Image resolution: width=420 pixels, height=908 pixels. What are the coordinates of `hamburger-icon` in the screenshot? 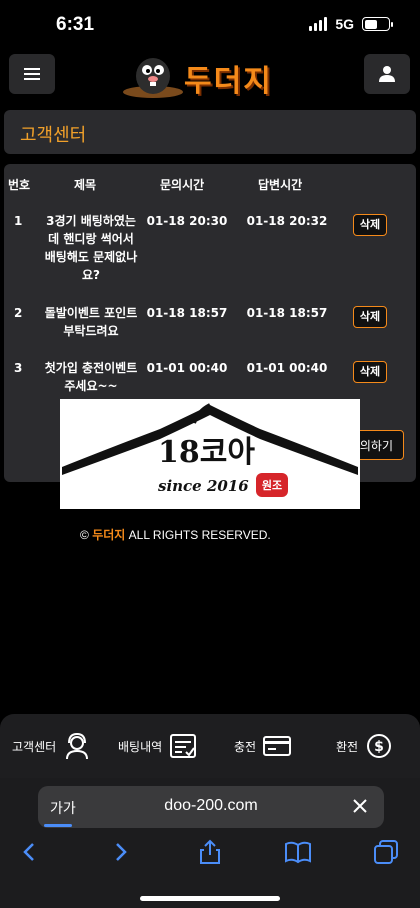 It's located at (32, 74).